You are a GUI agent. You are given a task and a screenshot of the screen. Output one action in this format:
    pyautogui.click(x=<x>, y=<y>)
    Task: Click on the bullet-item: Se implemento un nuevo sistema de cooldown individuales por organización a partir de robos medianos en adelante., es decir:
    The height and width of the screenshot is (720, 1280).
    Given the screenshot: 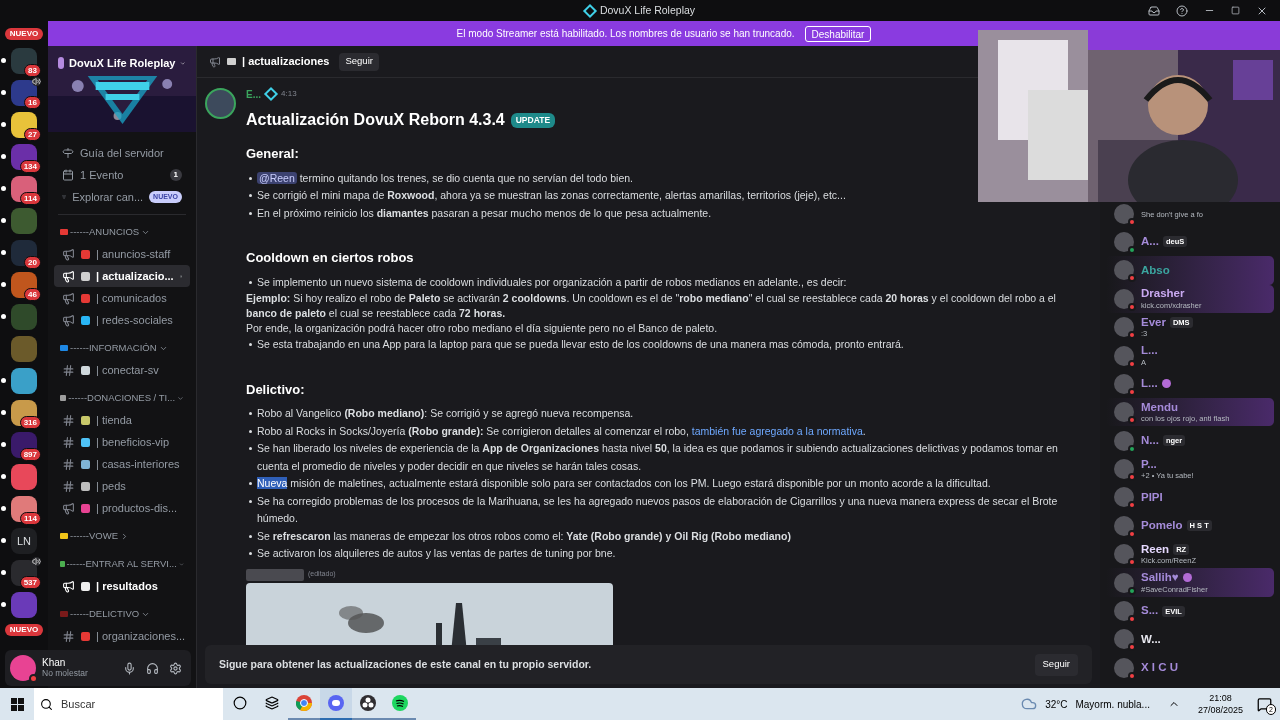 What is the action you would take?
    pyautogui.click(x=552, y=282)
    